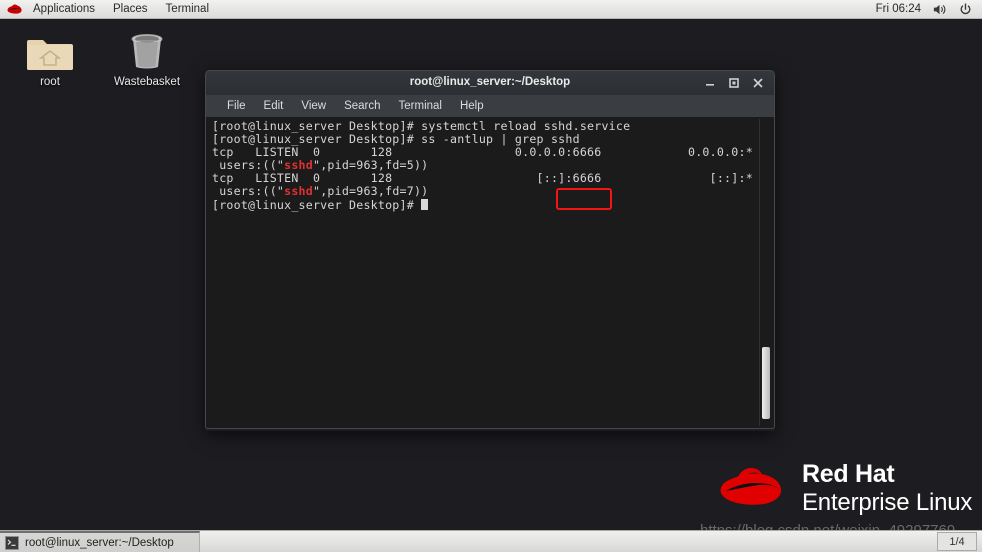  What do you see at coordinates (482, 178) in the screenshot?
I see `terminal-text: tcp LISTEN 0 128 [::]:6666 [::]:*` at bounding box center [482, 178].